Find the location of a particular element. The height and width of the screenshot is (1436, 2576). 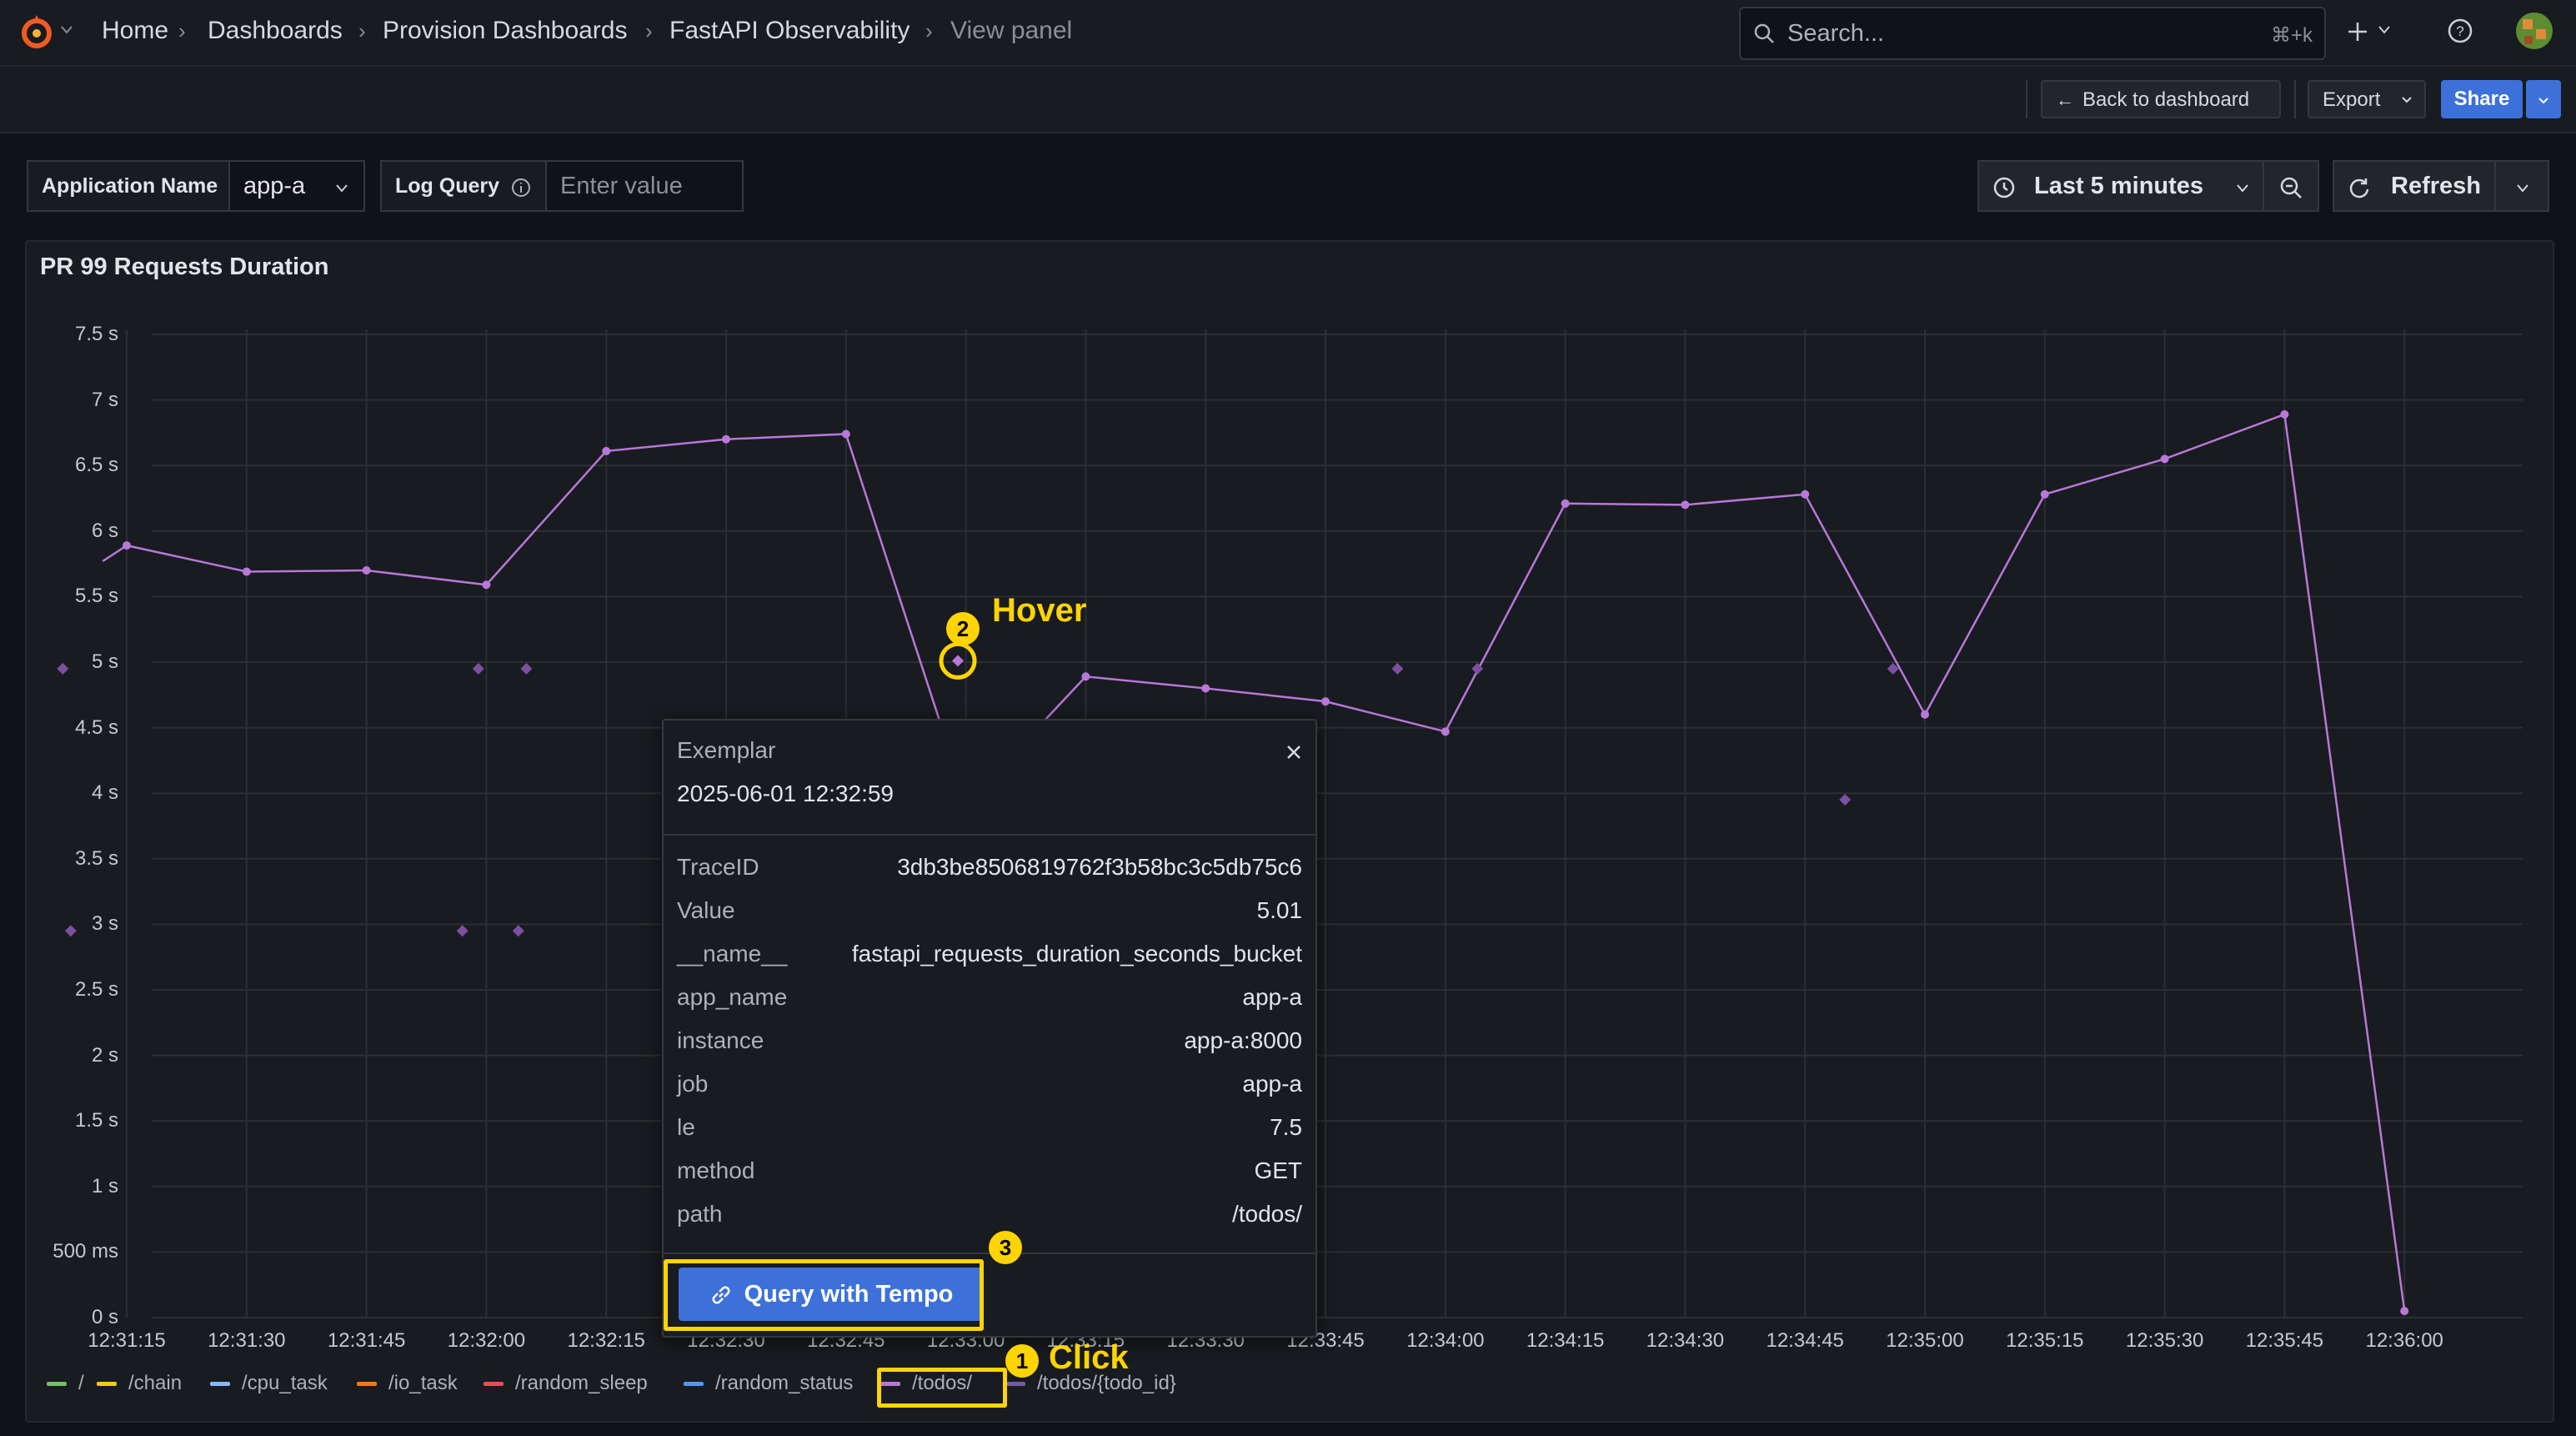

exemplar-field-key: path is located at coordinates (700, 1214).